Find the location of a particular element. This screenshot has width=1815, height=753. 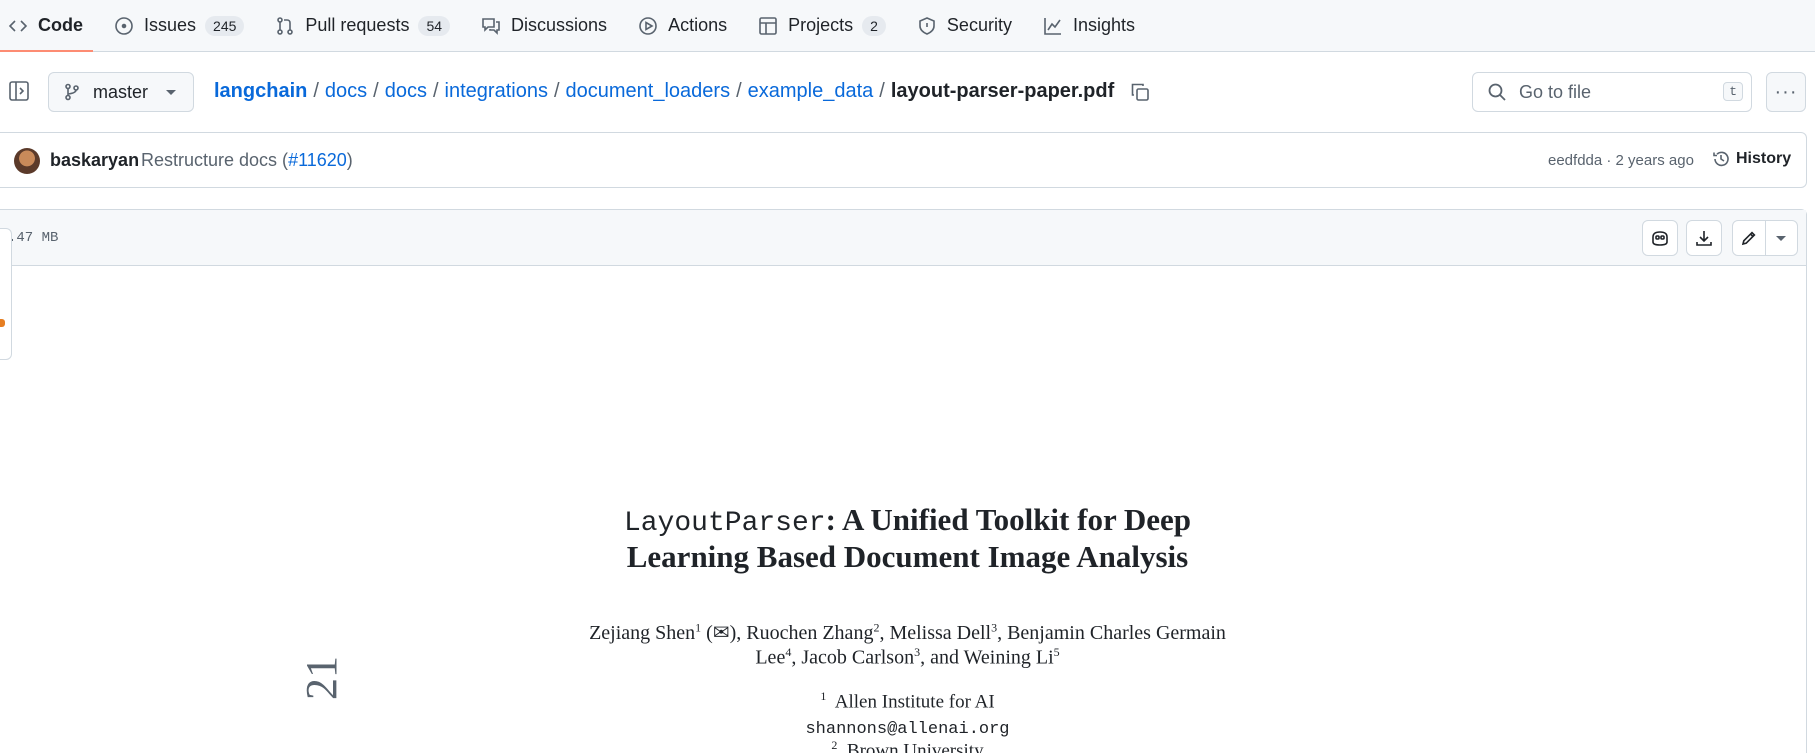

author-sep: (✉), is located at coordinates (724, 633).